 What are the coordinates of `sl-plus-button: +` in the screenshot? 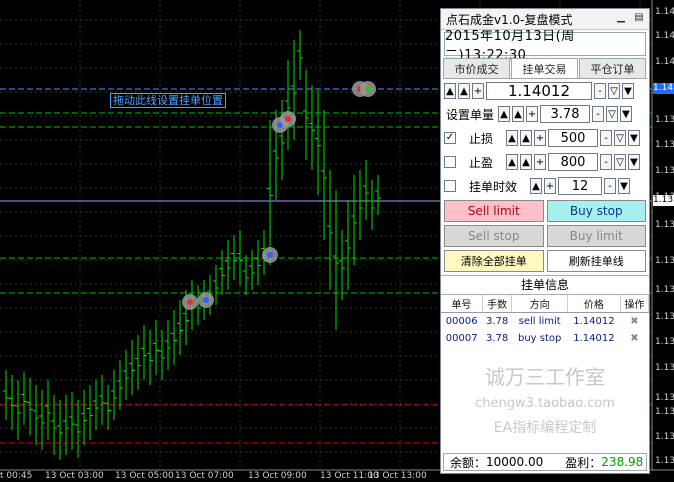 It's located at (540, 138).